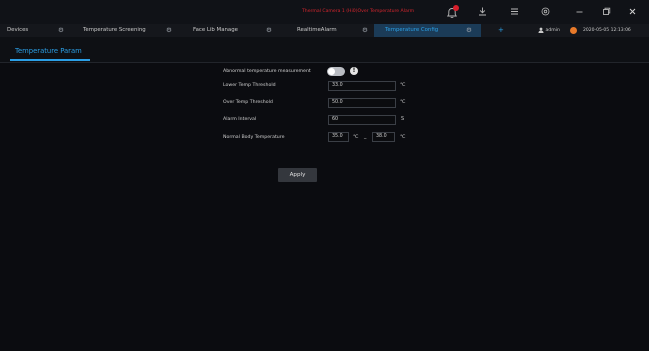 The width and height of the screenshot is (649, 351). What do you see at coordinates (514, 13) in the screenshot?
I see `menu-icon` at bounding box center [514, 13].